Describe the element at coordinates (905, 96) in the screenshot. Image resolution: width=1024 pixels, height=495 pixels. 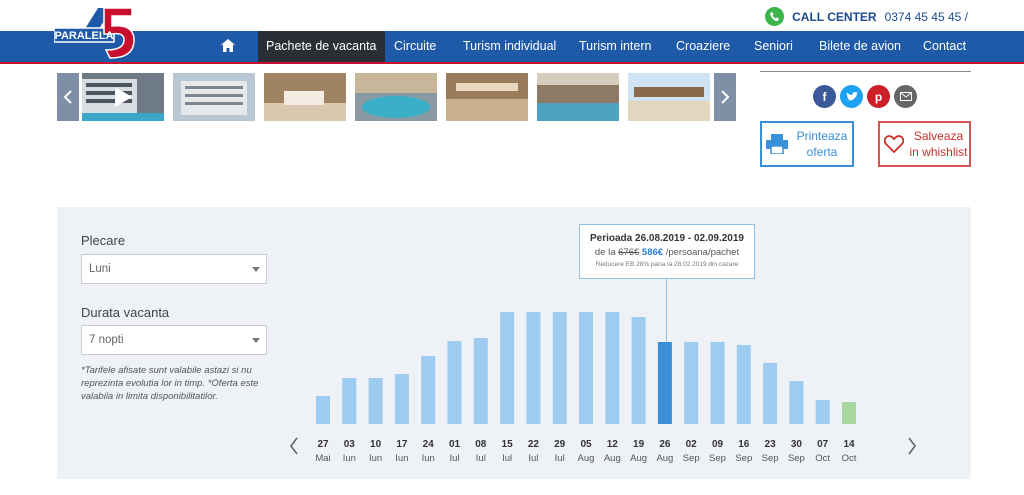
I see `email-icon` at that location.